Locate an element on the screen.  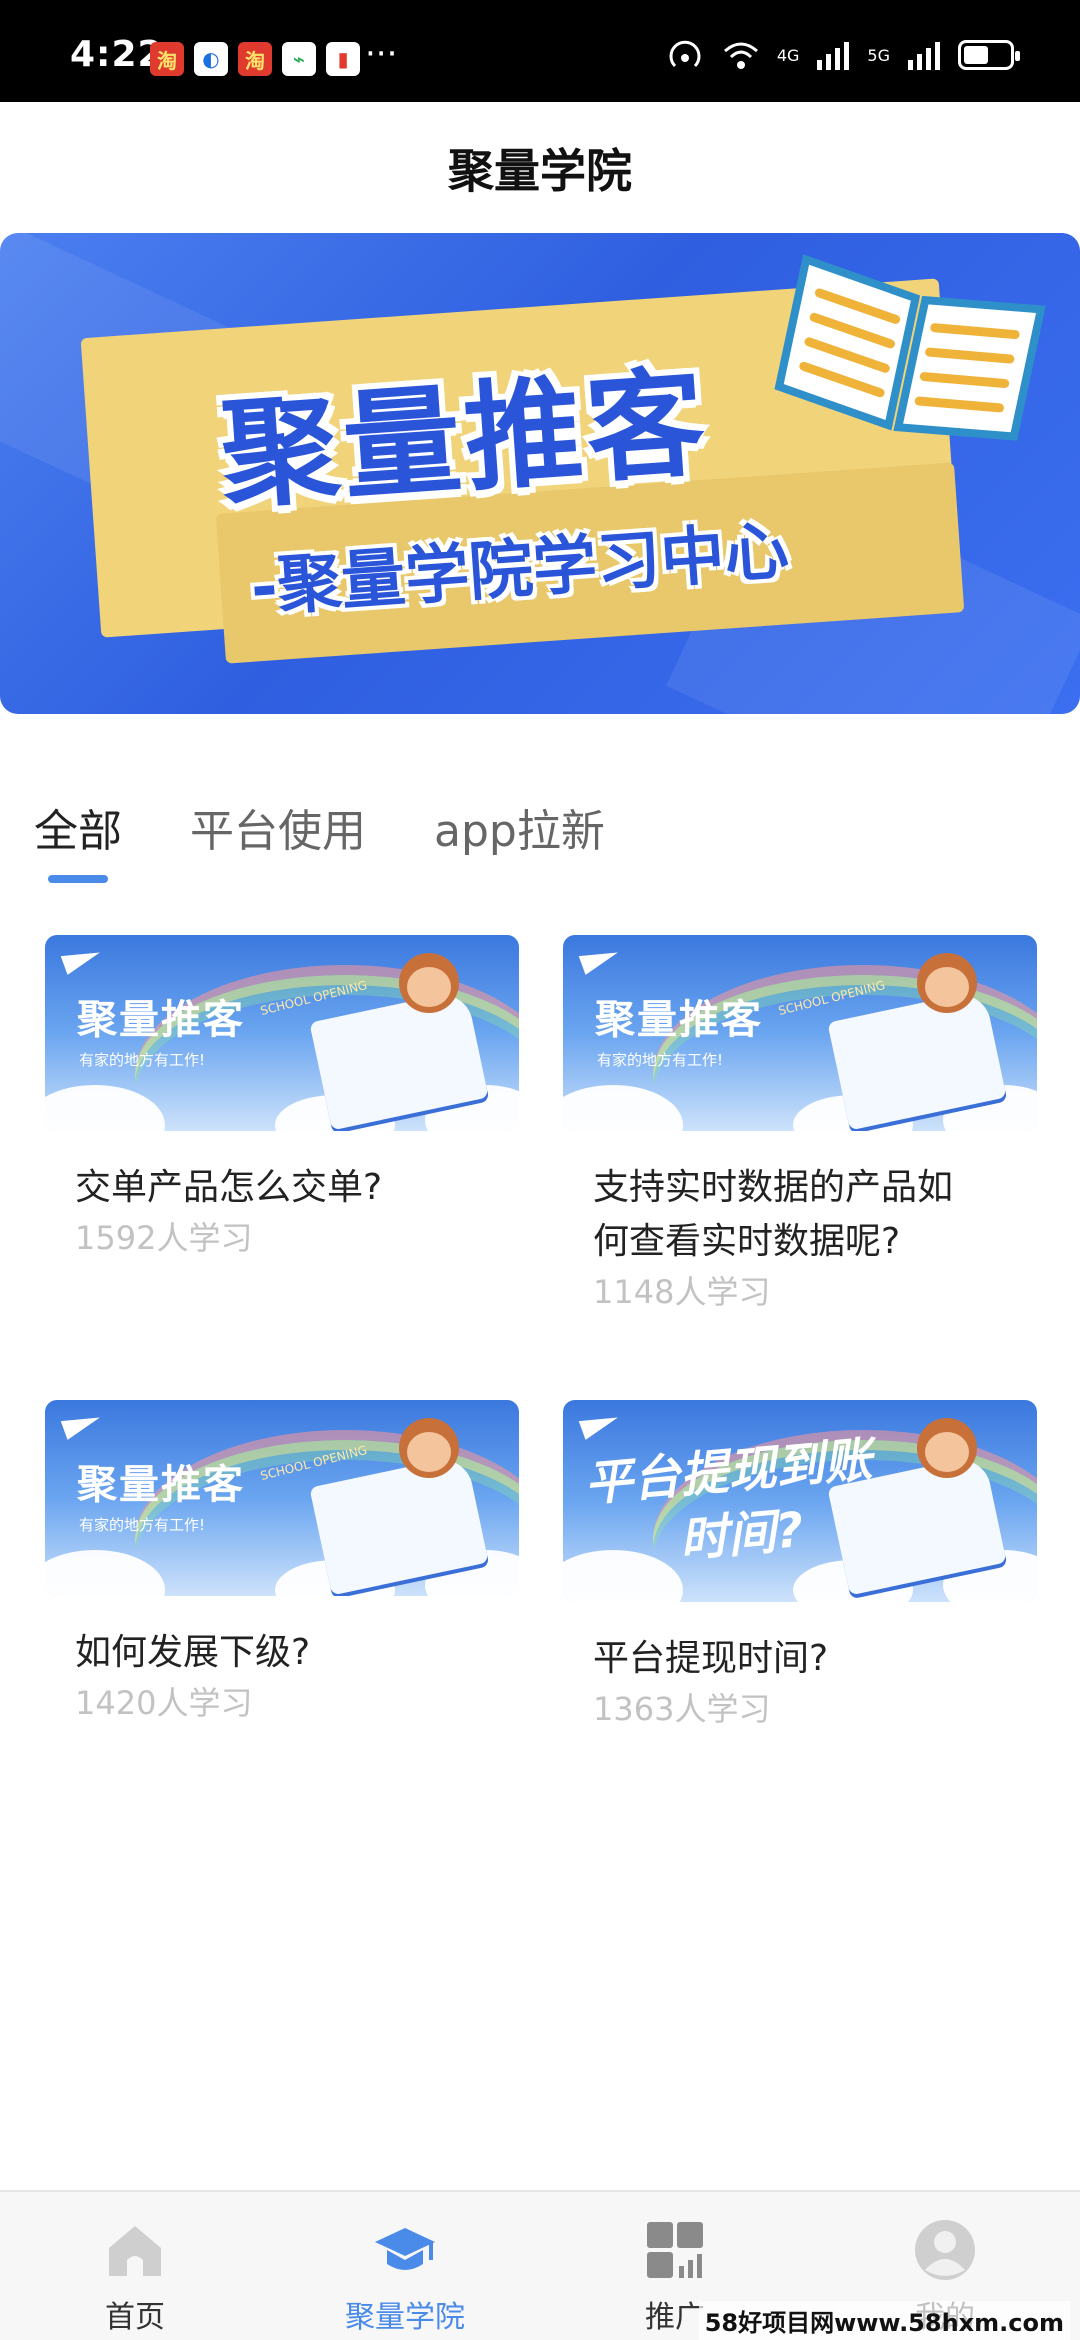
course-thumbnail: 平台提现到账 时间? is located at coordinates (800, 1501).